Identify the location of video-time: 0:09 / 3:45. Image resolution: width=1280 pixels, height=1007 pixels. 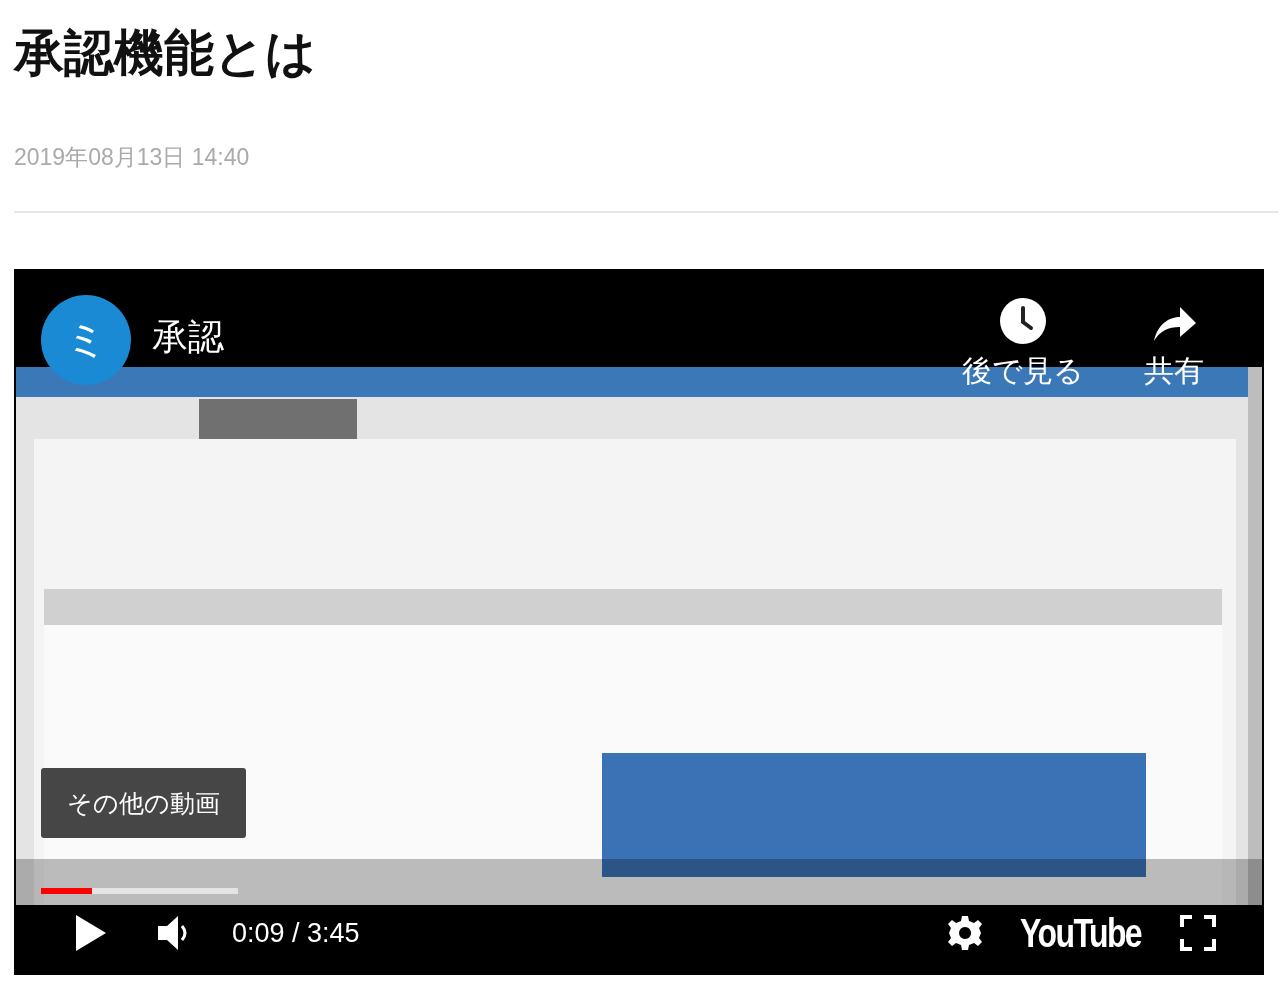
(296, 933).